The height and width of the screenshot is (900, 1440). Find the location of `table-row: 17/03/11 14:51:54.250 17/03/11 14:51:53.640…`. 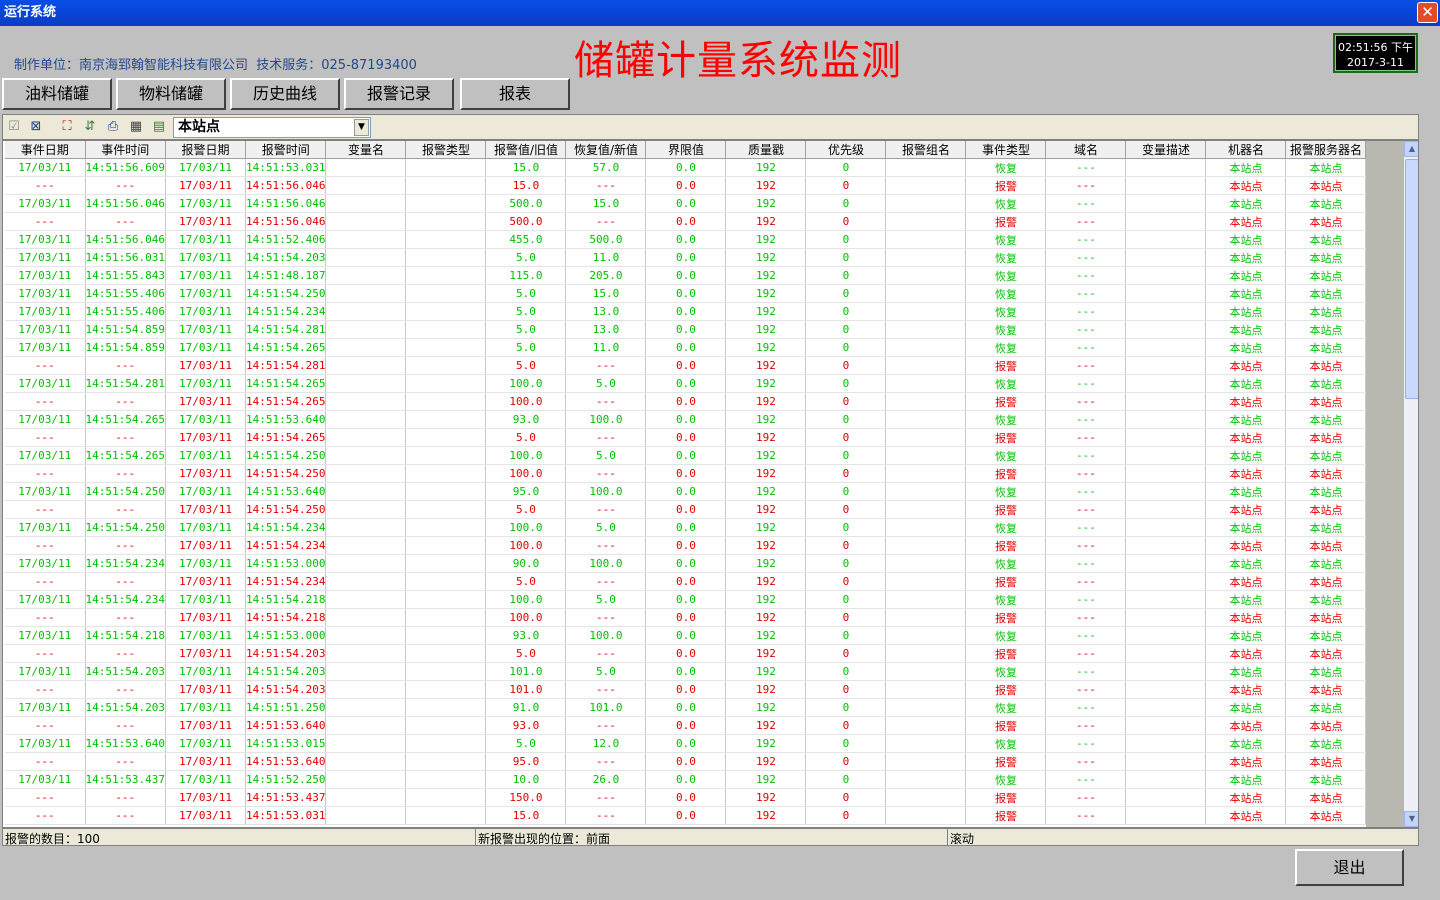

table-row: 17/03/11 14:51:54.250 17/03/11 14:51:53.640… is located at coordinates (686, 491).